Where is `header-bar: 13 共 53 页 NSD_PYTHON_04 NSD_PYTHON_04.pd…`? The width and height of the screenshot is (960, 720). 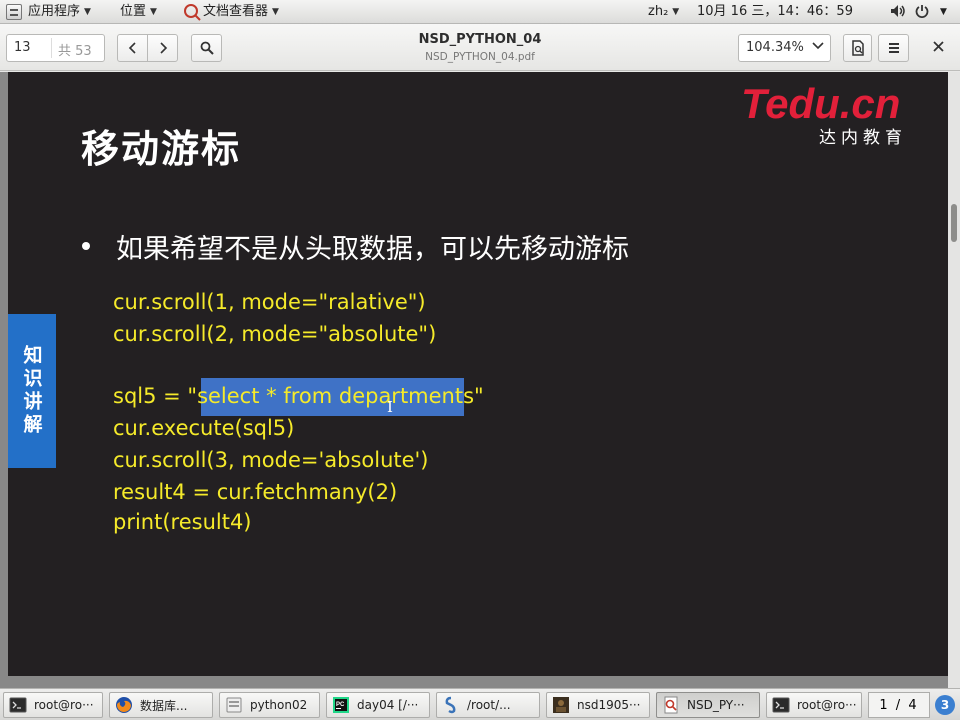 header-bar: 13 共 53 页 NSD_PYTHON_04 NSD_PYTHON_04.pd… is located at coordinates (480, 47).